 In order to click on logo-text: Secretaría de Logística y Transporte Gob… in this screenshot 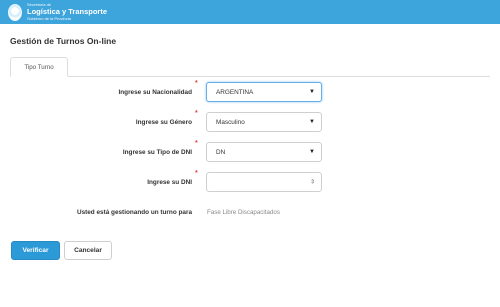, I will do `click(67, 12)`.